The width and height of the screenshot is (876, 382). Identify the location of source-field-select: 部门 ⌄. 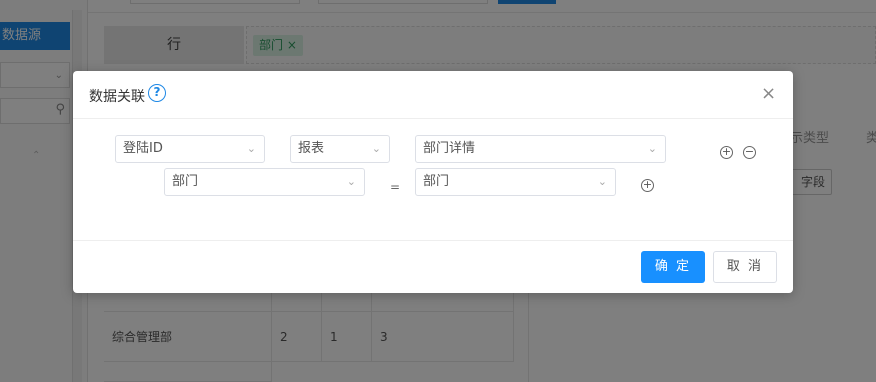
(264, 182).